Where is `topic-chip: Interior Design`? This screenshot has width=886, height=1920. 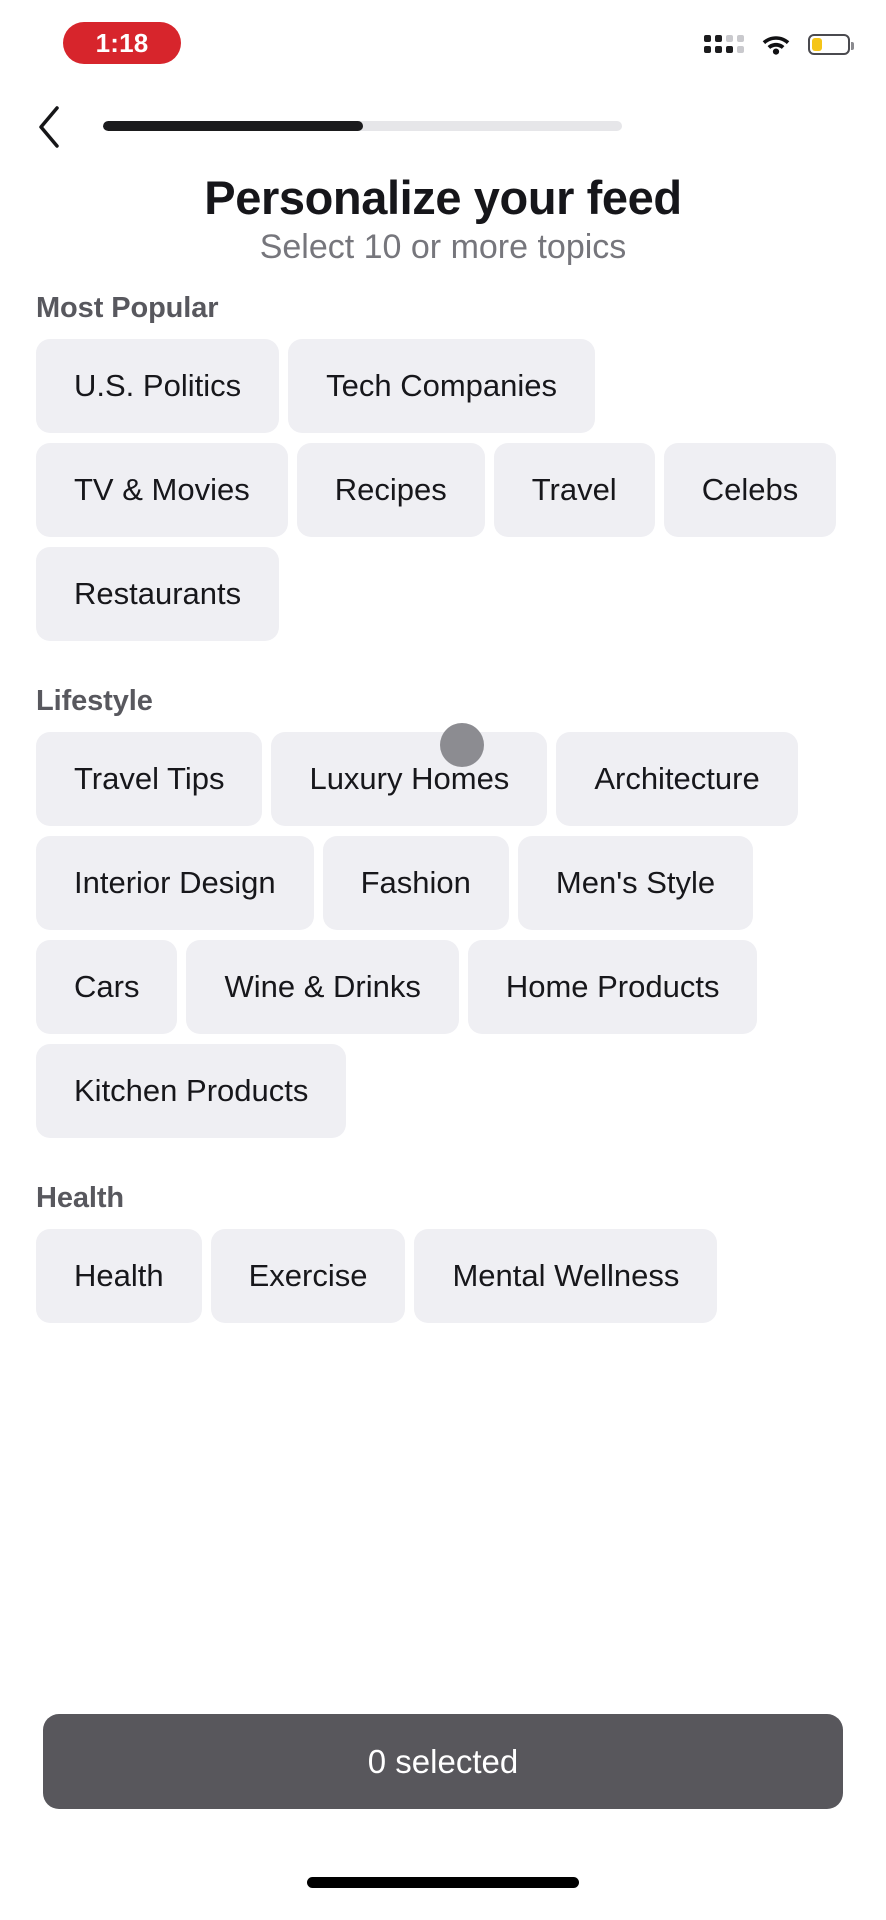 topic-chip: Interior Design is located at coordinates (175, 883).